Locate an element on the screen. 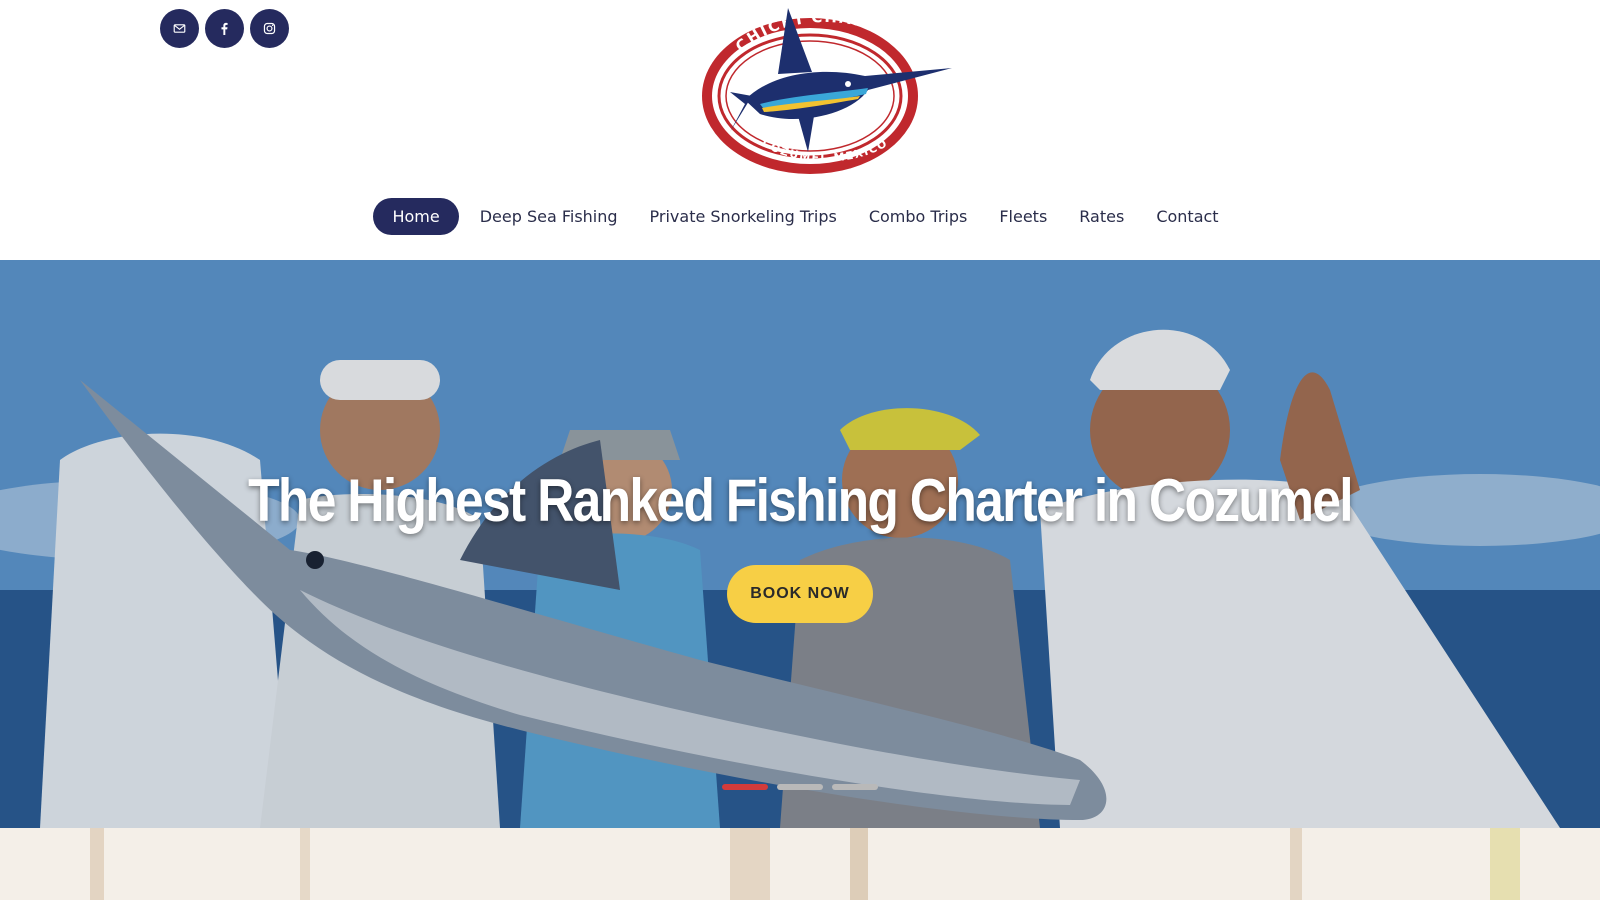 This screenshot has width=1600, height=900. next-section-preview is located at coordinates (800, 864).